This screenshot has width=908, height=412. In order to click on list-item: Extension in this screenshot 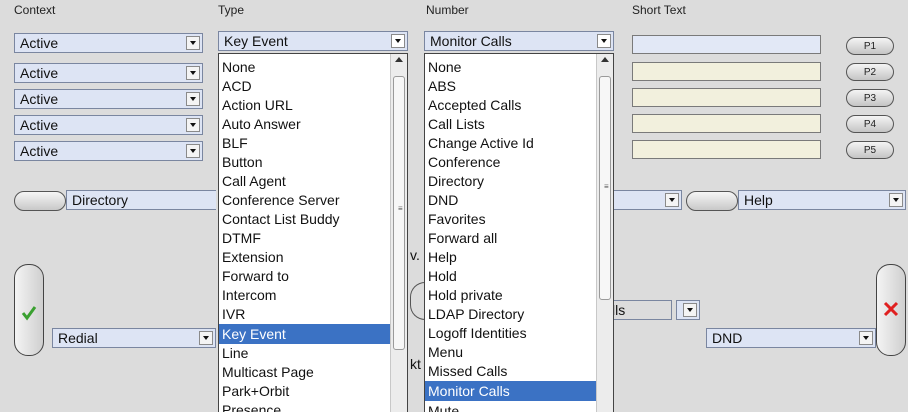, I will do `click(252, 257)`.